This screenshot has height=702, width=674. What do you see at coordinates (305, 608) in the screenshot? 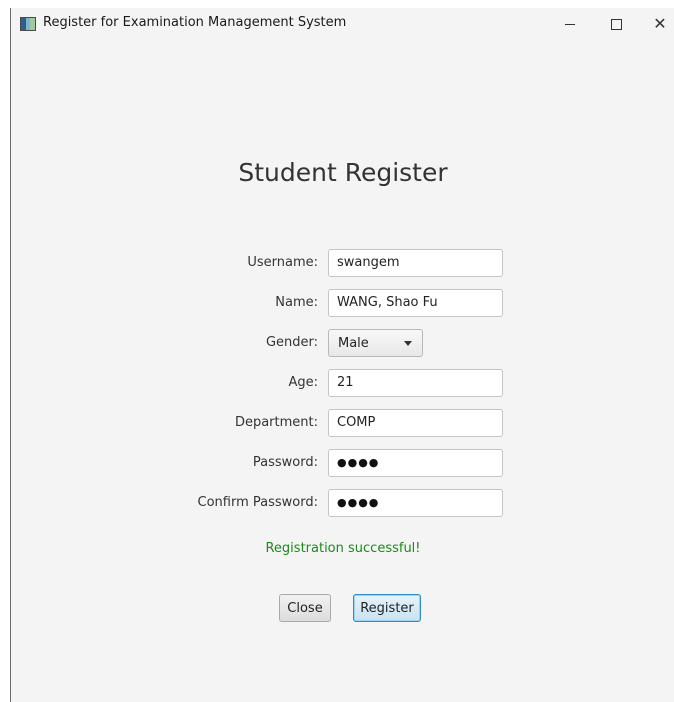
I see `close-button: Close` at bounding box center [305, 608].